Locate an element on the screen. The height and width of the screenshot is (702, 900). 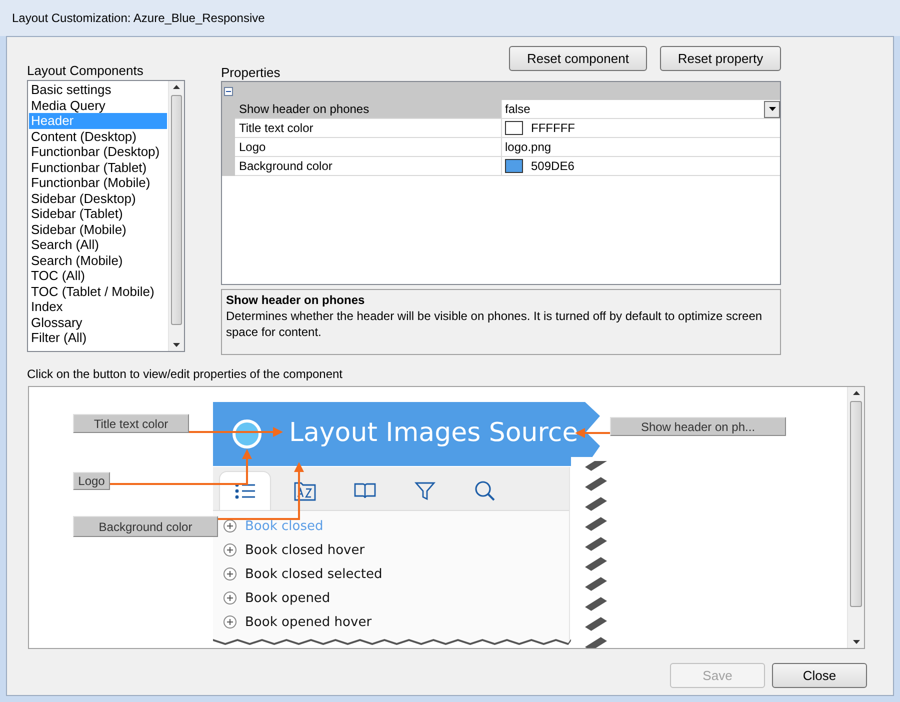
property-value: false is located at coordinates (641, 109).